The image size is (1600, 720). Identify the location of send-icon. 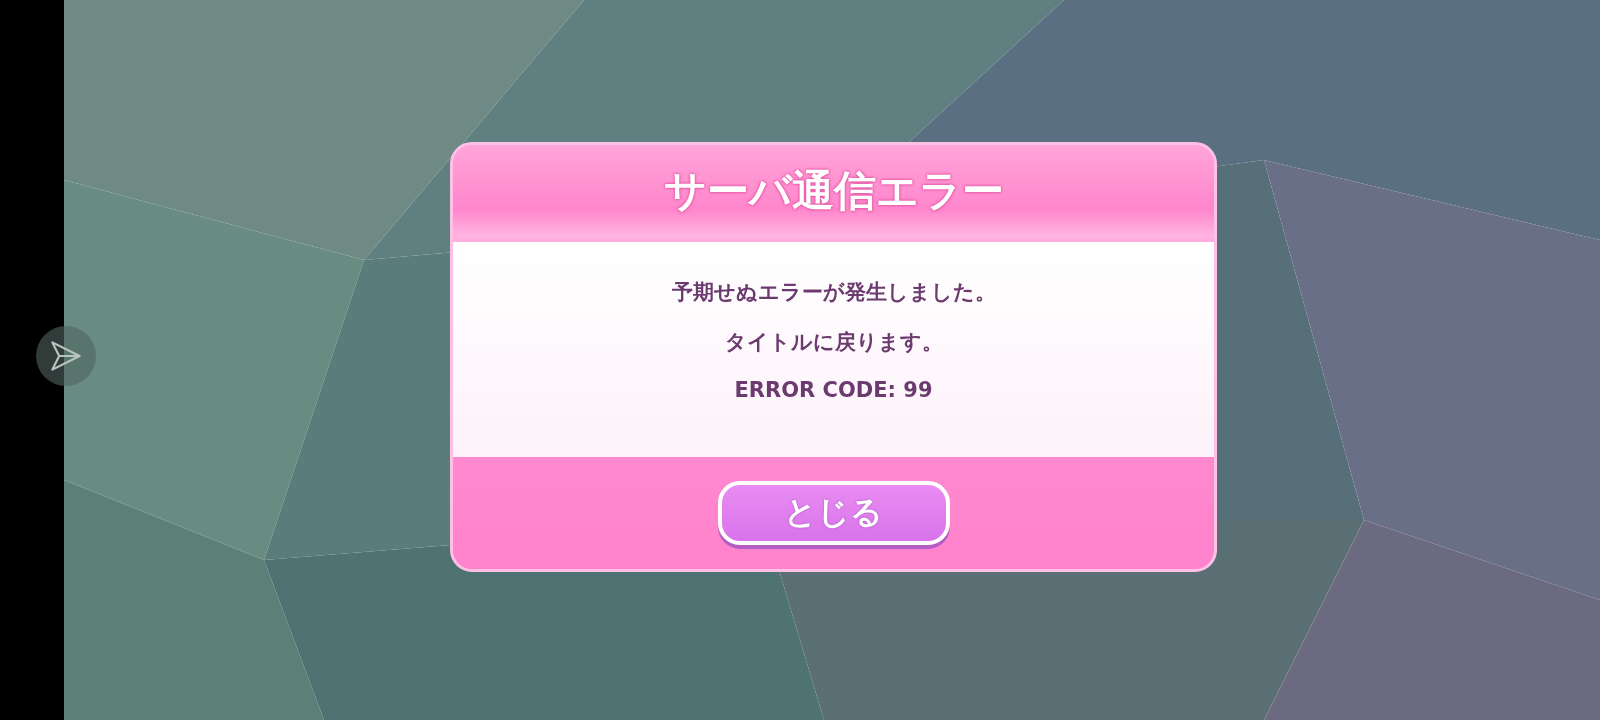
(66, 356).